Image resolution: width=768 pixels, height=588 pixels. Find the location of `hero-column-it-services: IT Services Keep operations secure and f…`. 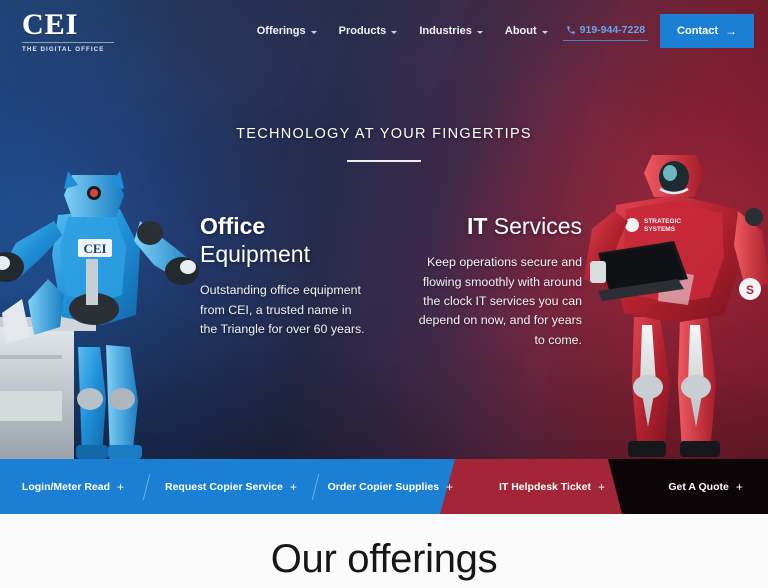

hero-column-it-services: IT Services Keep operations secure and f… is located at coordinates (496, 281).